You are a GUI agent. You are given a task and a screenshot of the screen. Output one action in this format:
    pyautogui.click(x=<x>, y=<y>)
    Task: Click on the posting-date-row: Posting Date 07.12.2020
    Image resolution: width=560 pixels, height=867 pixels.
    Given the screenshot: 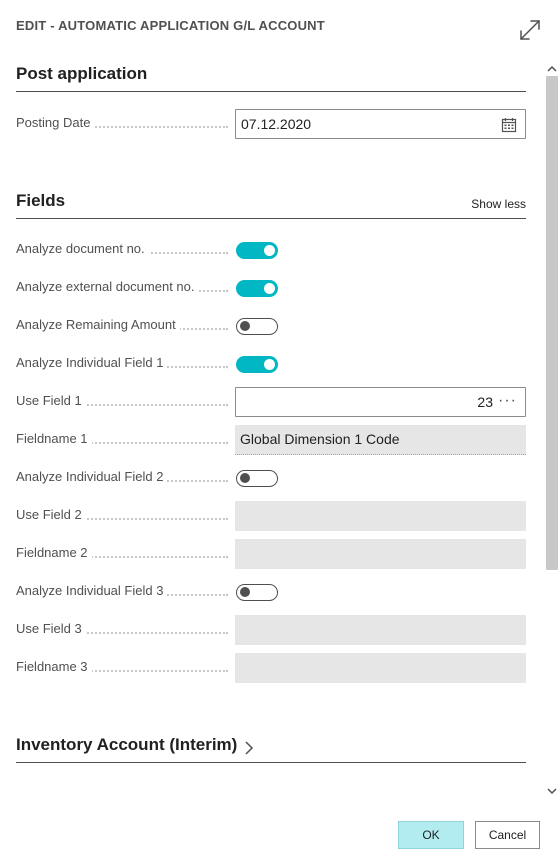 What is the action you would take?
    pyautogui.click(x=271, y=124)
    